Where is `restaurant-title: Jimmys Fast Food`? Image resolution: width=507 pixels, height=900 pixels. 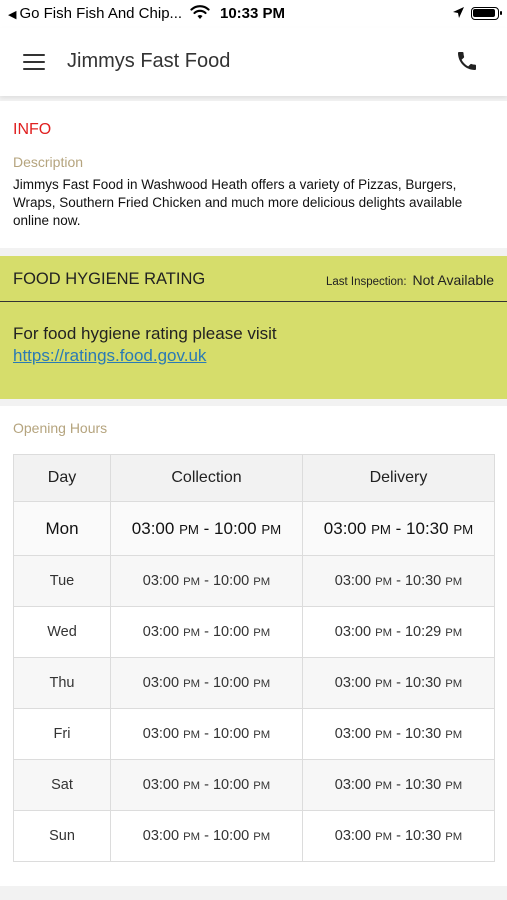 restaurant-title: Jimmys Fast Food is located at coordinates (149, 61).